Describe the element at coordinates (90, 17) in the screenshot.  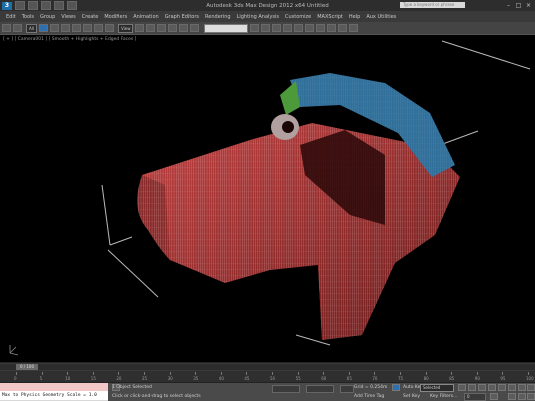
I see `menu-create: Create` at that location.